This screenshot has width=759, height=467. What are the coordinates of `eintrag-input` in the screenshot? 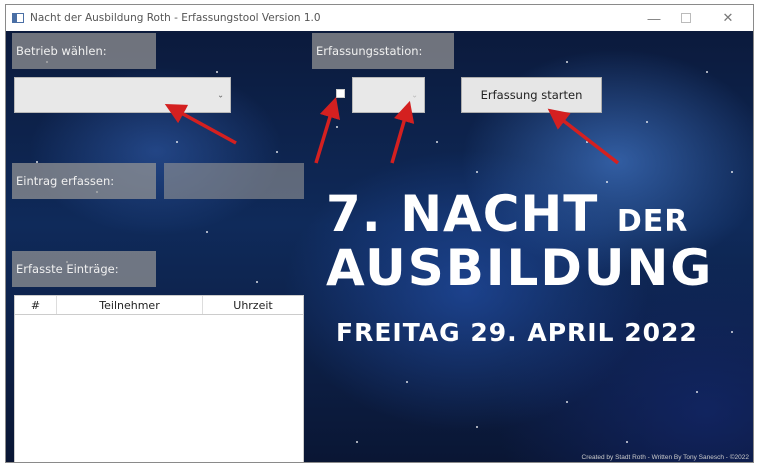 It's located at (234, 181).